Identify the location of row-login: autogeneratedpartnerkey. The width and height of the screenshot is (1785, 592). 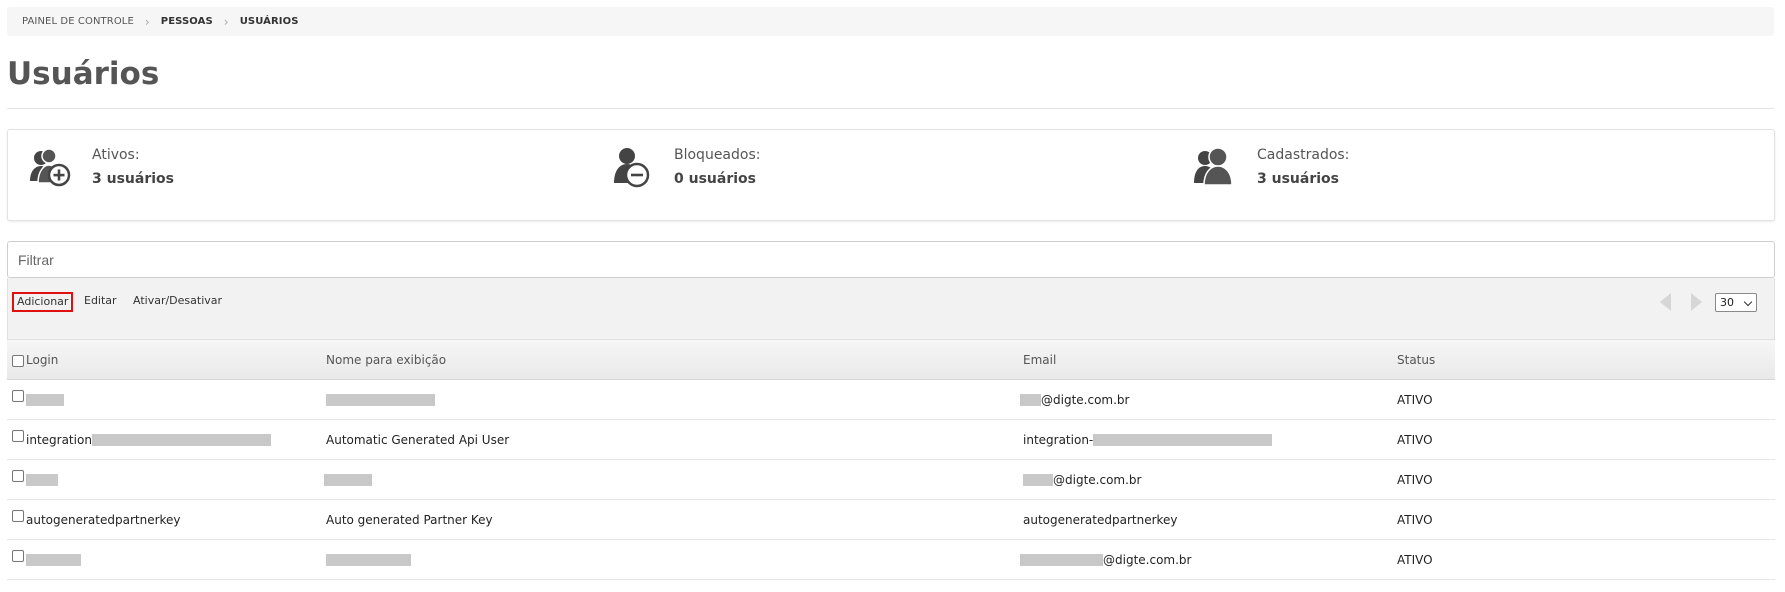
(103, 519).